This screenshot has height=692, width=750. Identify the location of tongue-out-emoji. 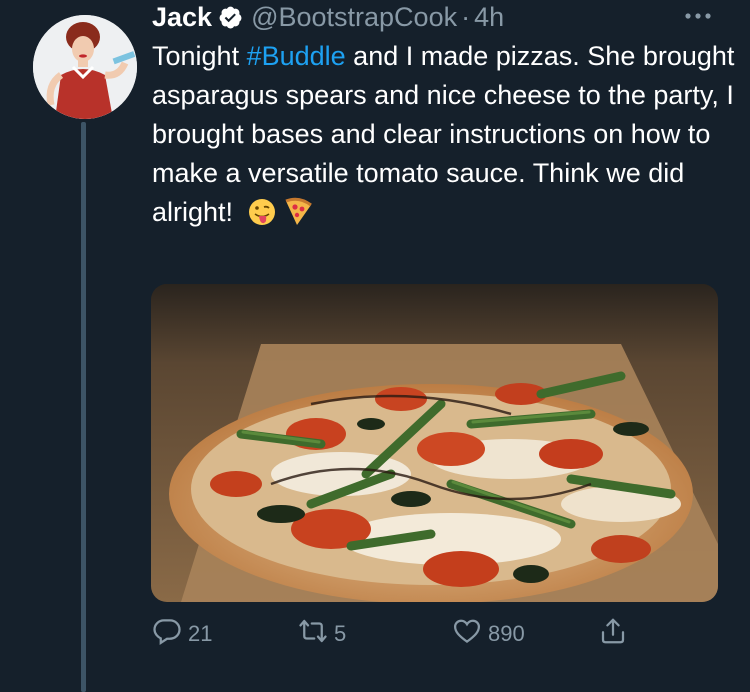
(262, 212).